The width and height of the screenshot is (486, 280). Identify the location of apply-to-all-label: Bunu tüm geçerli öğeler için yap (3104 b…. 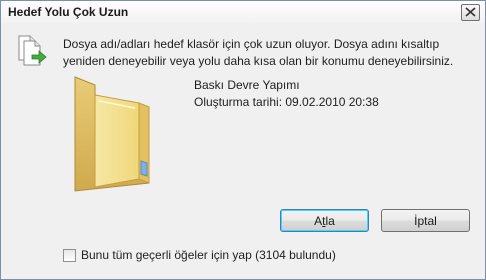
(208, 255).